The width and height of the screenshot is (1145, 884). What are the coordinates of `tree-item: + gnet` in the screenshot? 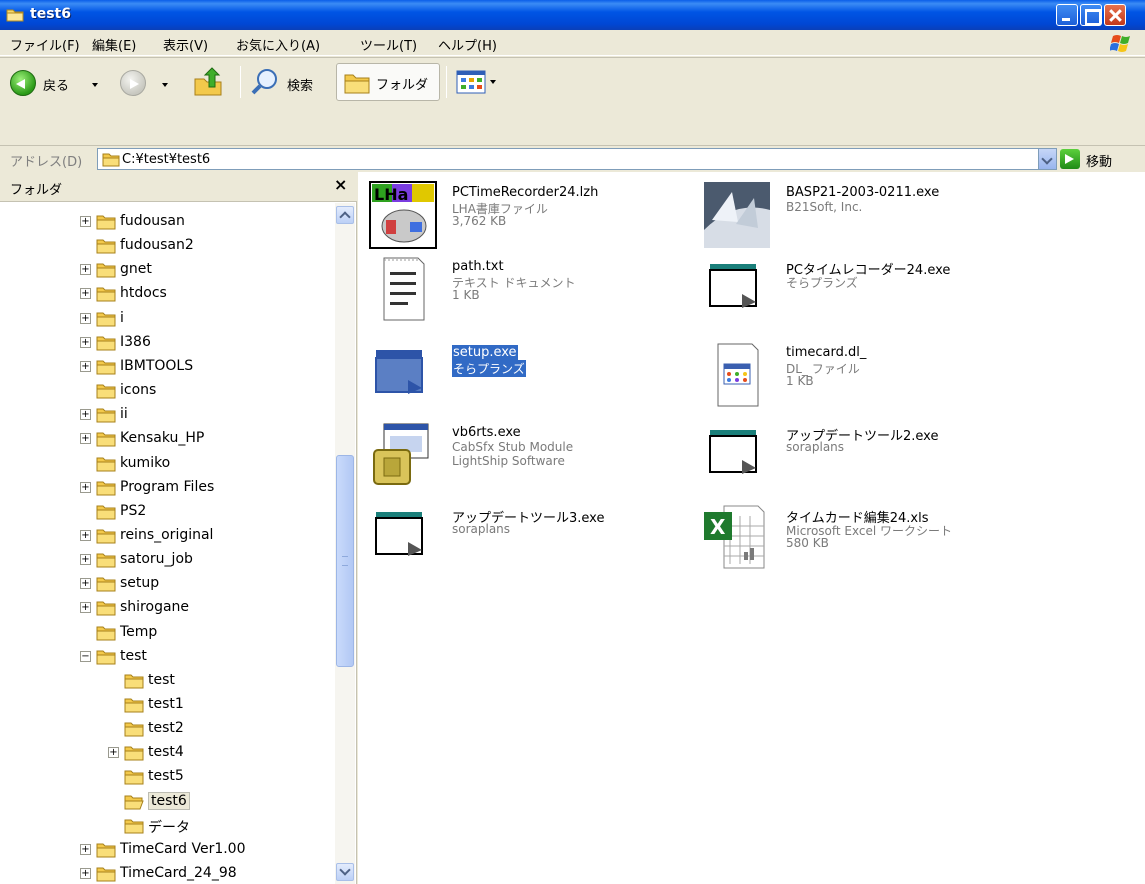 It's located at (165, 271).